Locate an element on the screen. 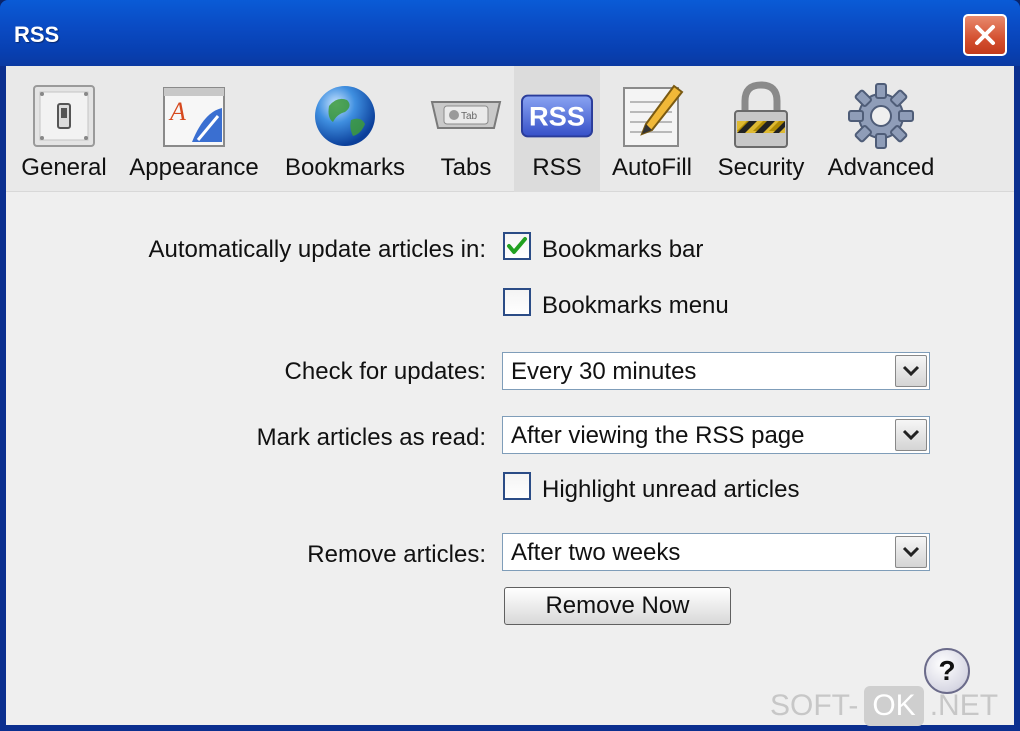 The height and width of the screenshot is (731, 1020). tab-bookmarks: Bookmarks is located at coordinates (345, 129).